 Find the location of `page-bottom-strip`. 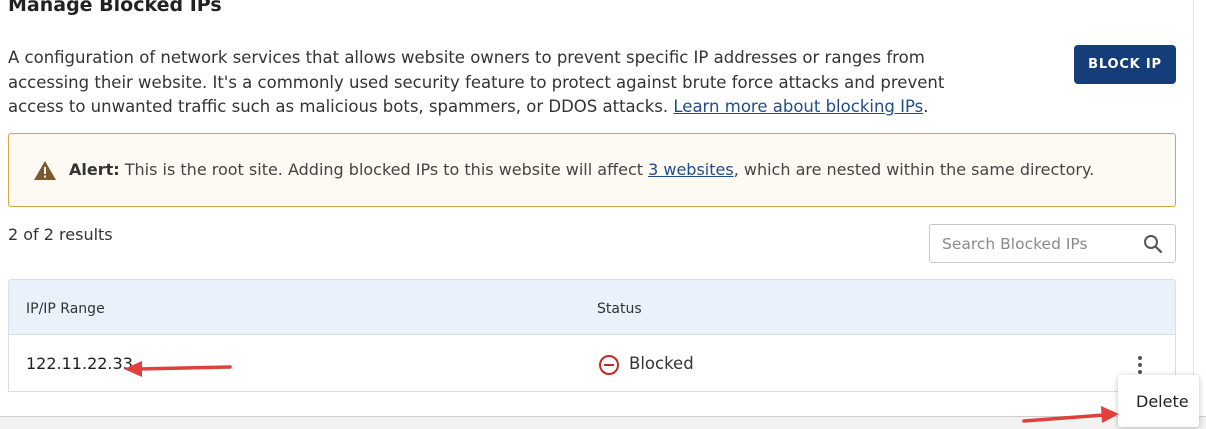

page-bottom-strip is located at coordinates (603, 422).